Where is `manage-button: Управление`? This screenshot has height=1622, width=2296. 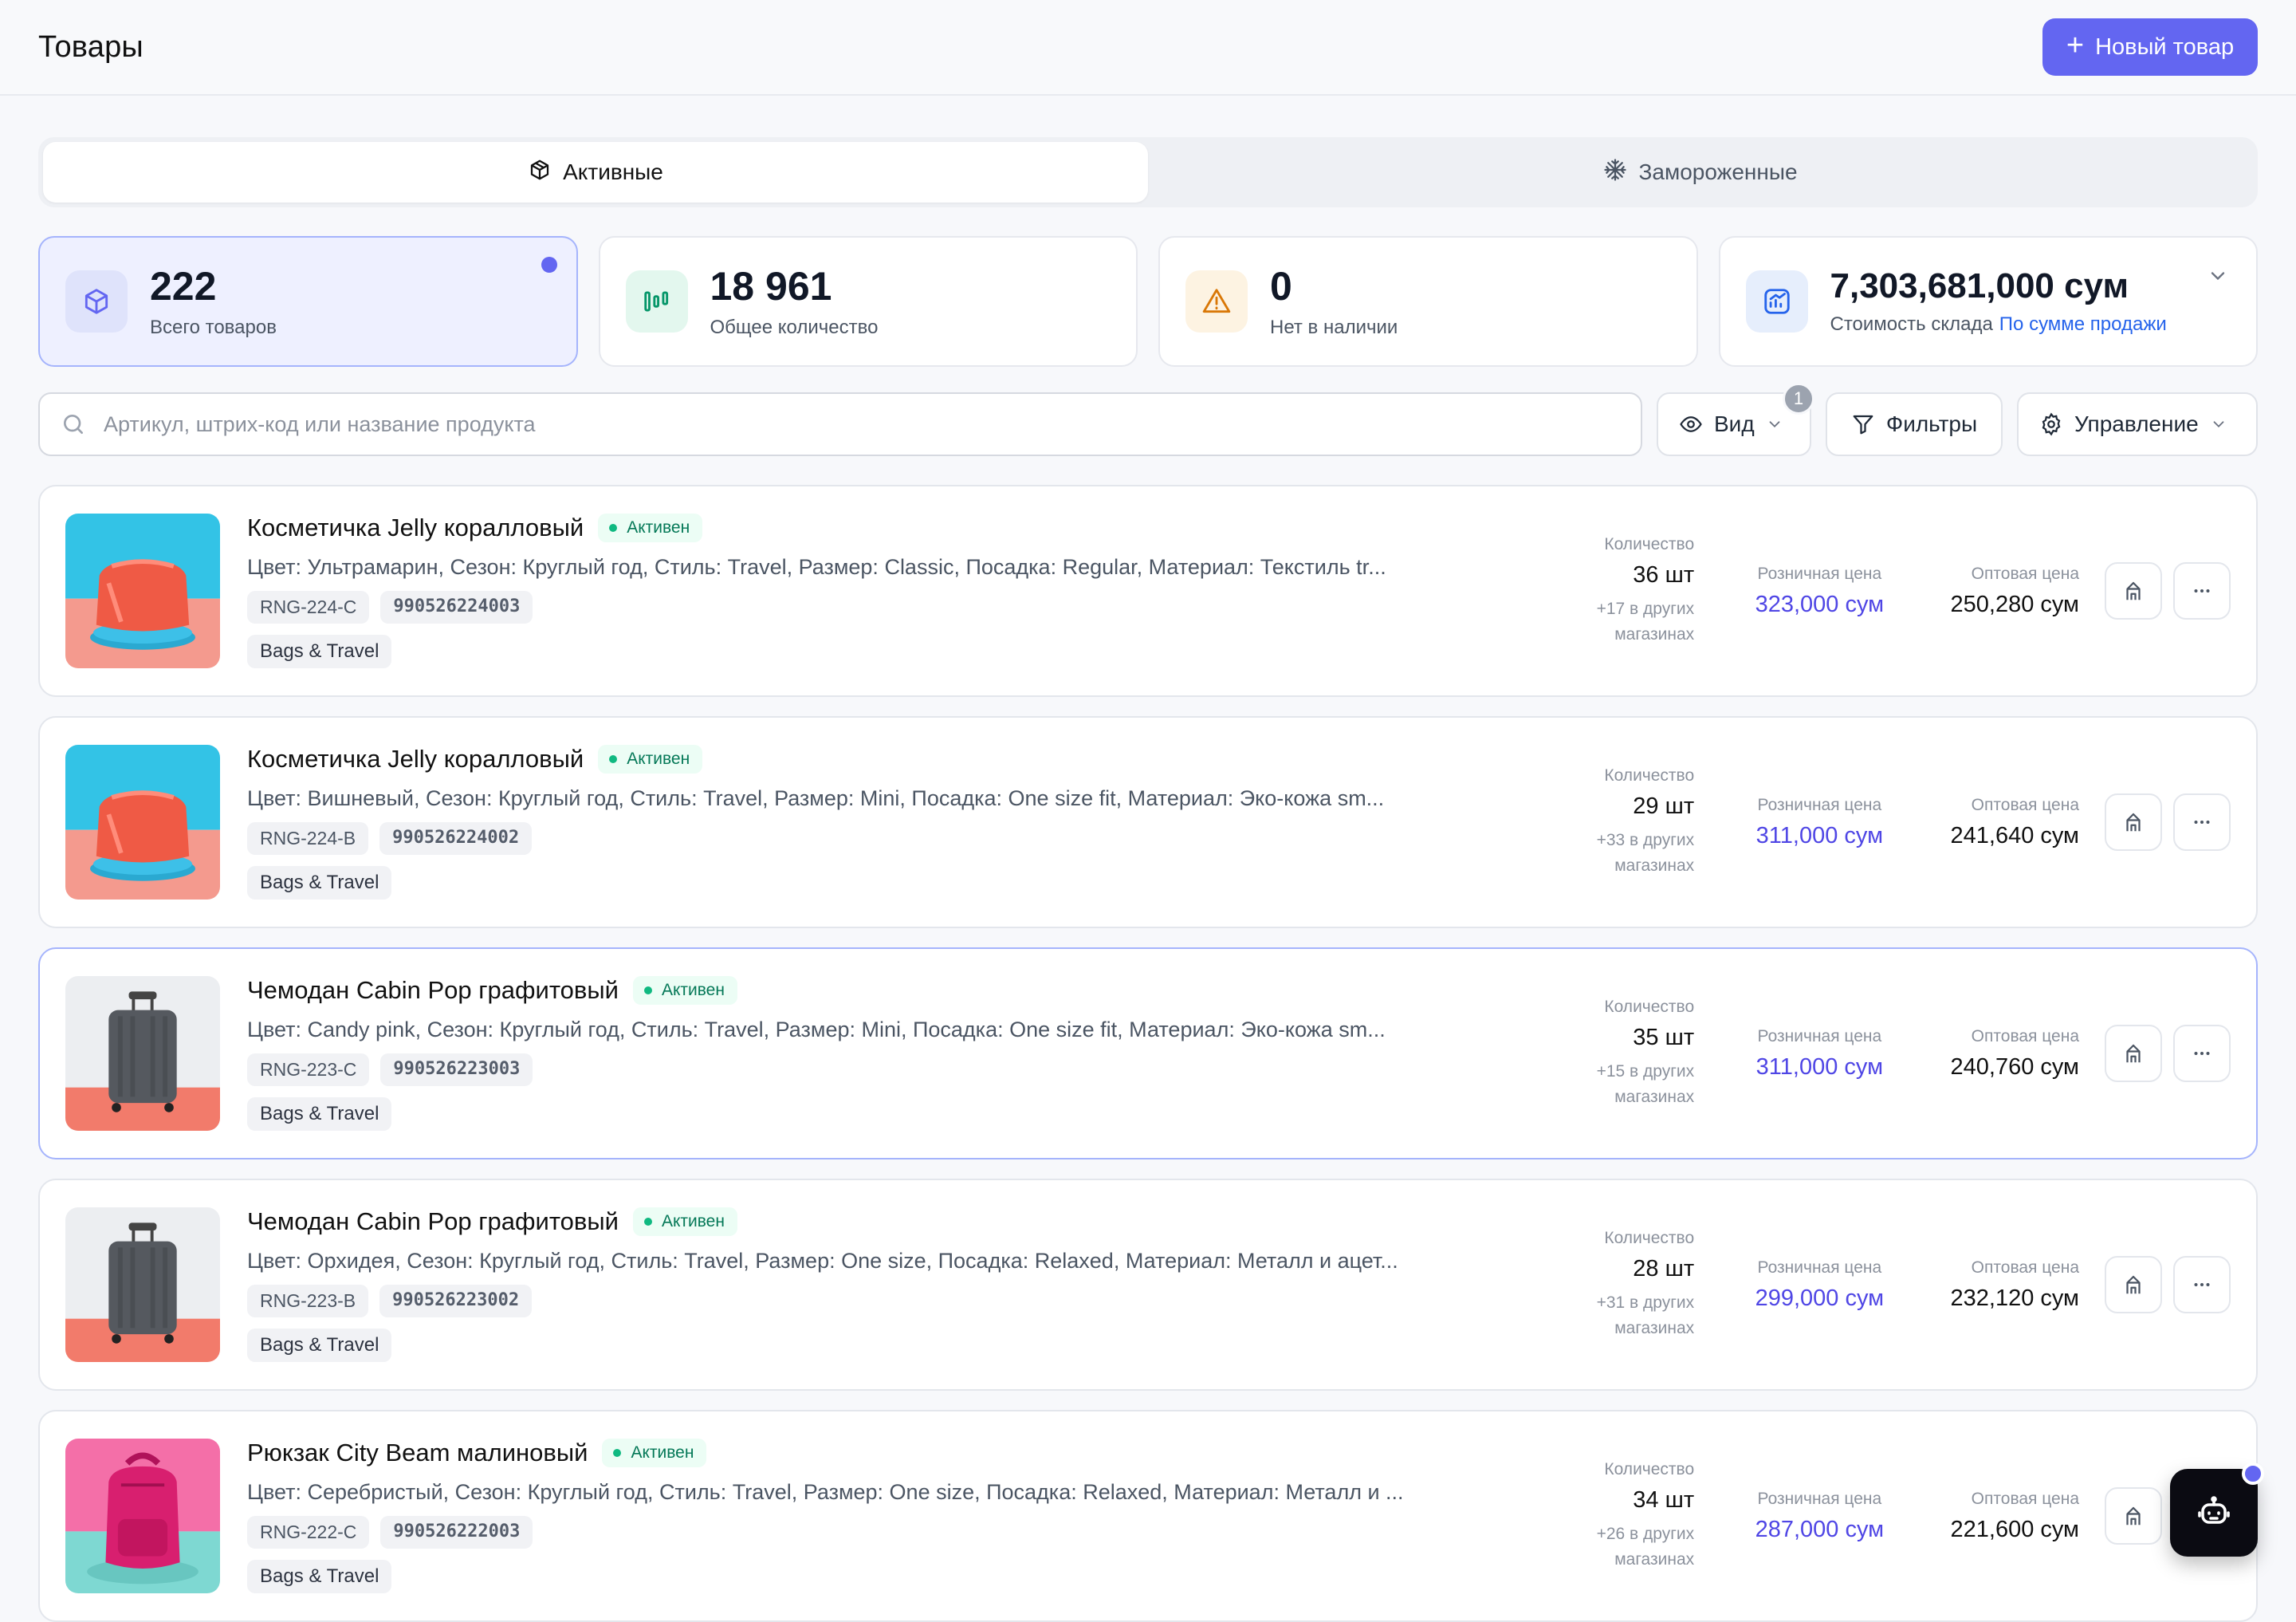
manage-button: Управление is located at coordinates (2137, 424).